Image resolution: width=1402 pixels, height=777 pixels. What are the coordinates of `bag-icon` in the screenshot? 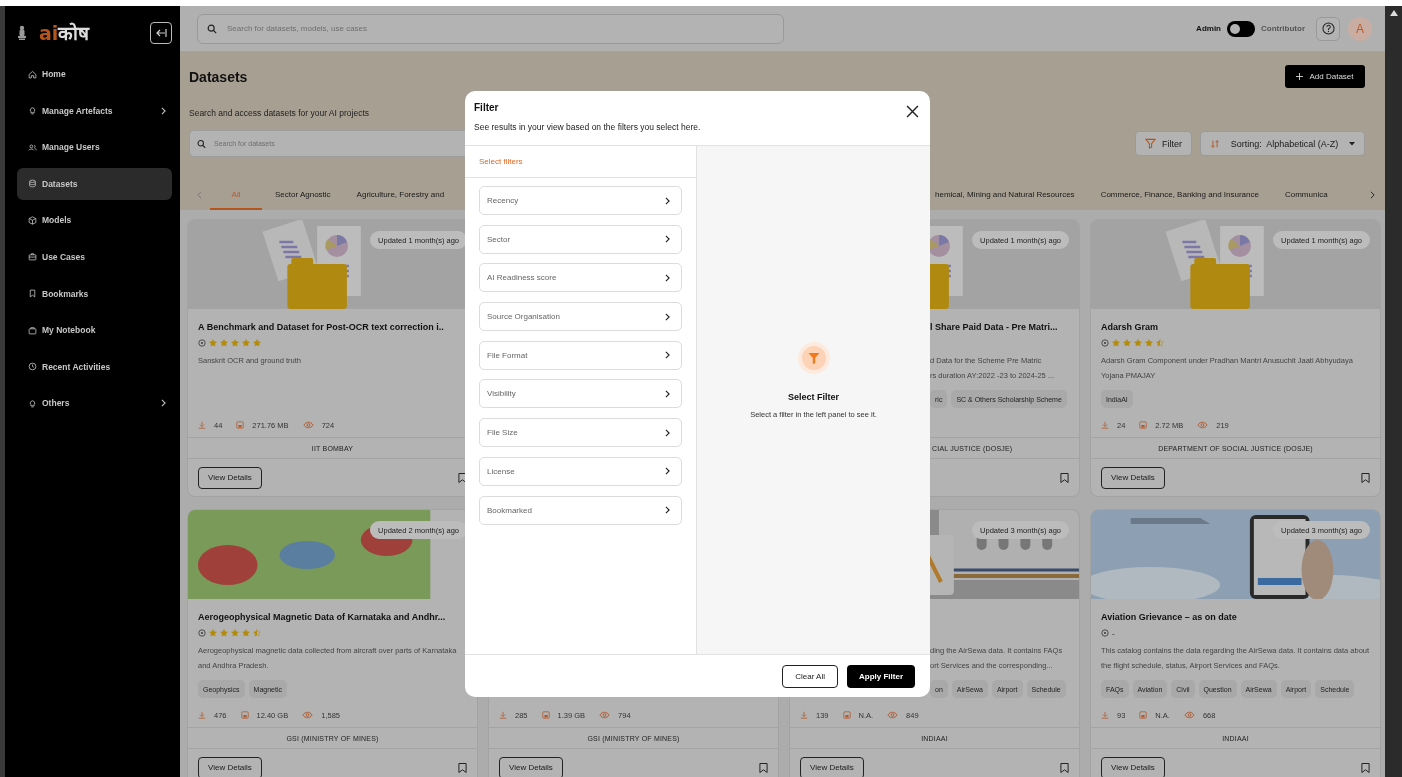 It's located at (32, 330).